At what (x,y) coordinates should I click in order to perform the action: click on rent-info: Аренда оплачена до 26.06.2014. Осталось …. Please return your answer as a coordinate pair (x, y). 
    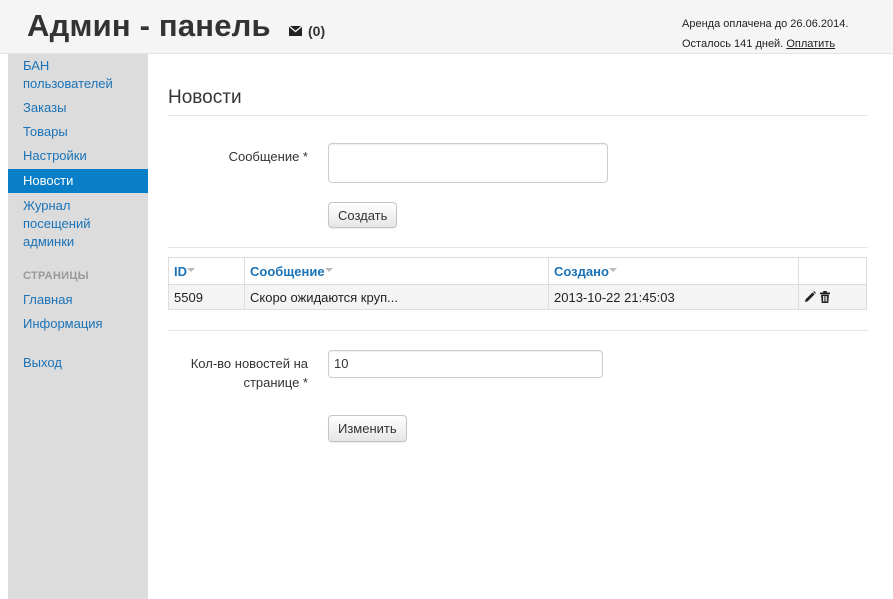
    Looking at the image, I should click on (765, 34).